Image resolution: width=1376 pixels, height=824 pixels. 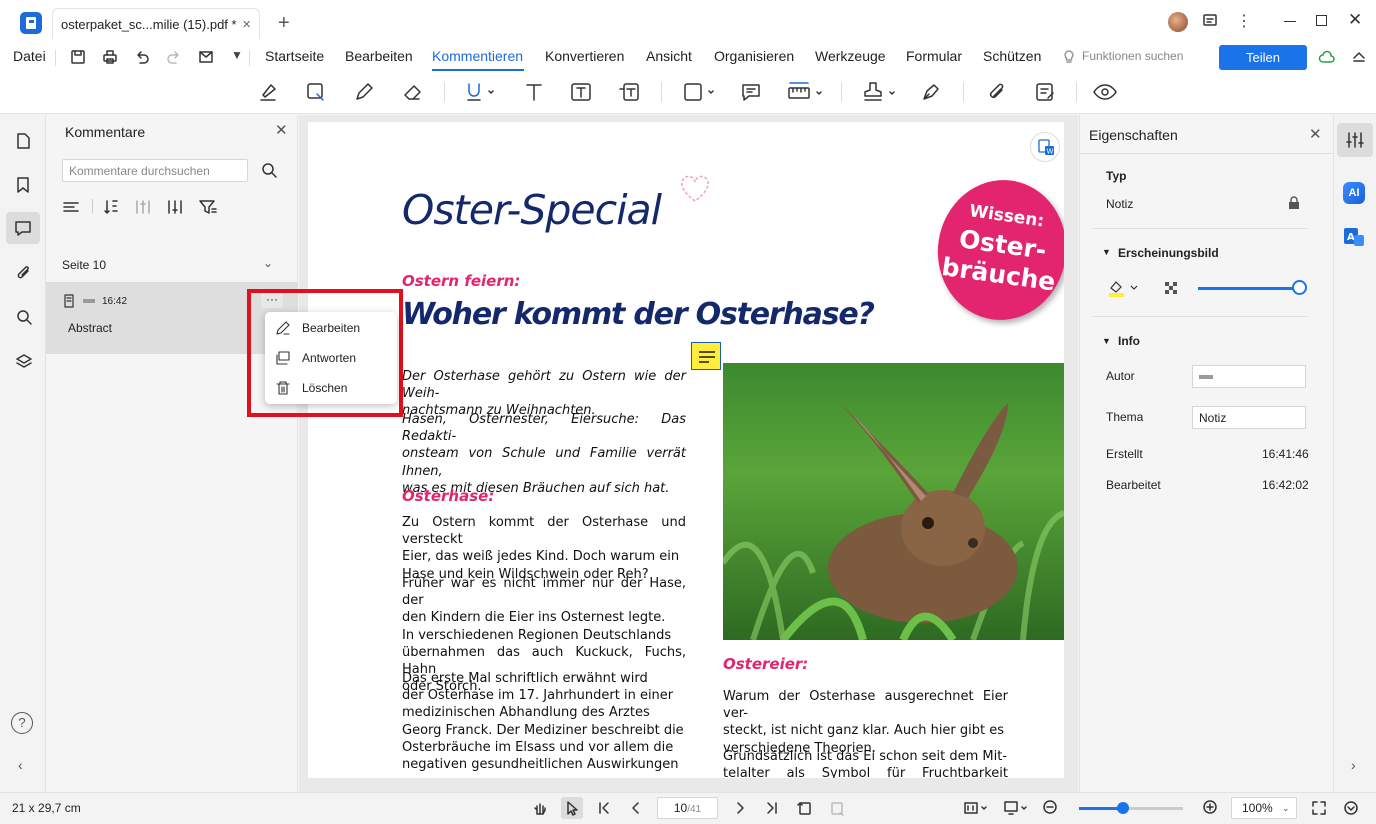 I want to click on menu-edit: Bearbeiten, so click(x=379, y=56).